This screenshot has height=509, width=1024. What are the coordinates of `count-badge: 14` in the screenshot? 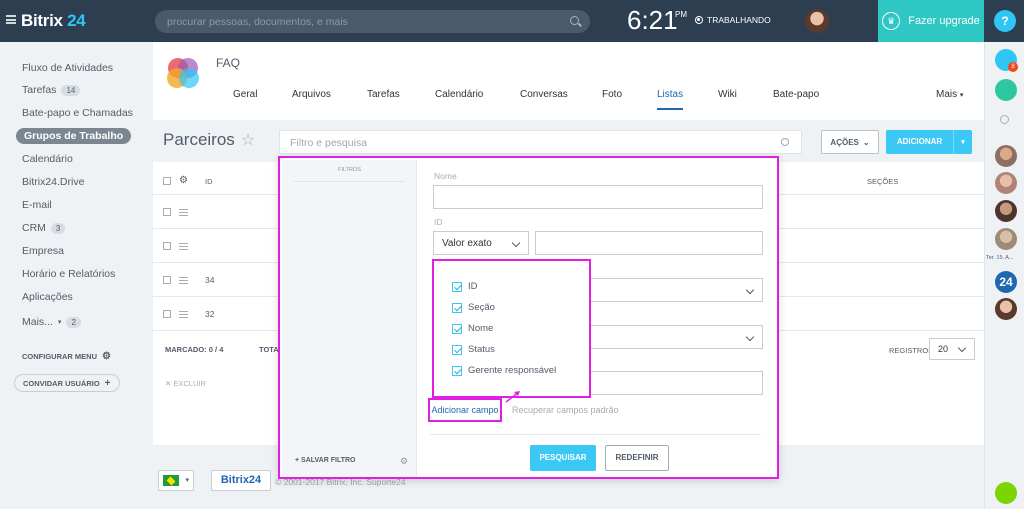 It's located at (71, 90).